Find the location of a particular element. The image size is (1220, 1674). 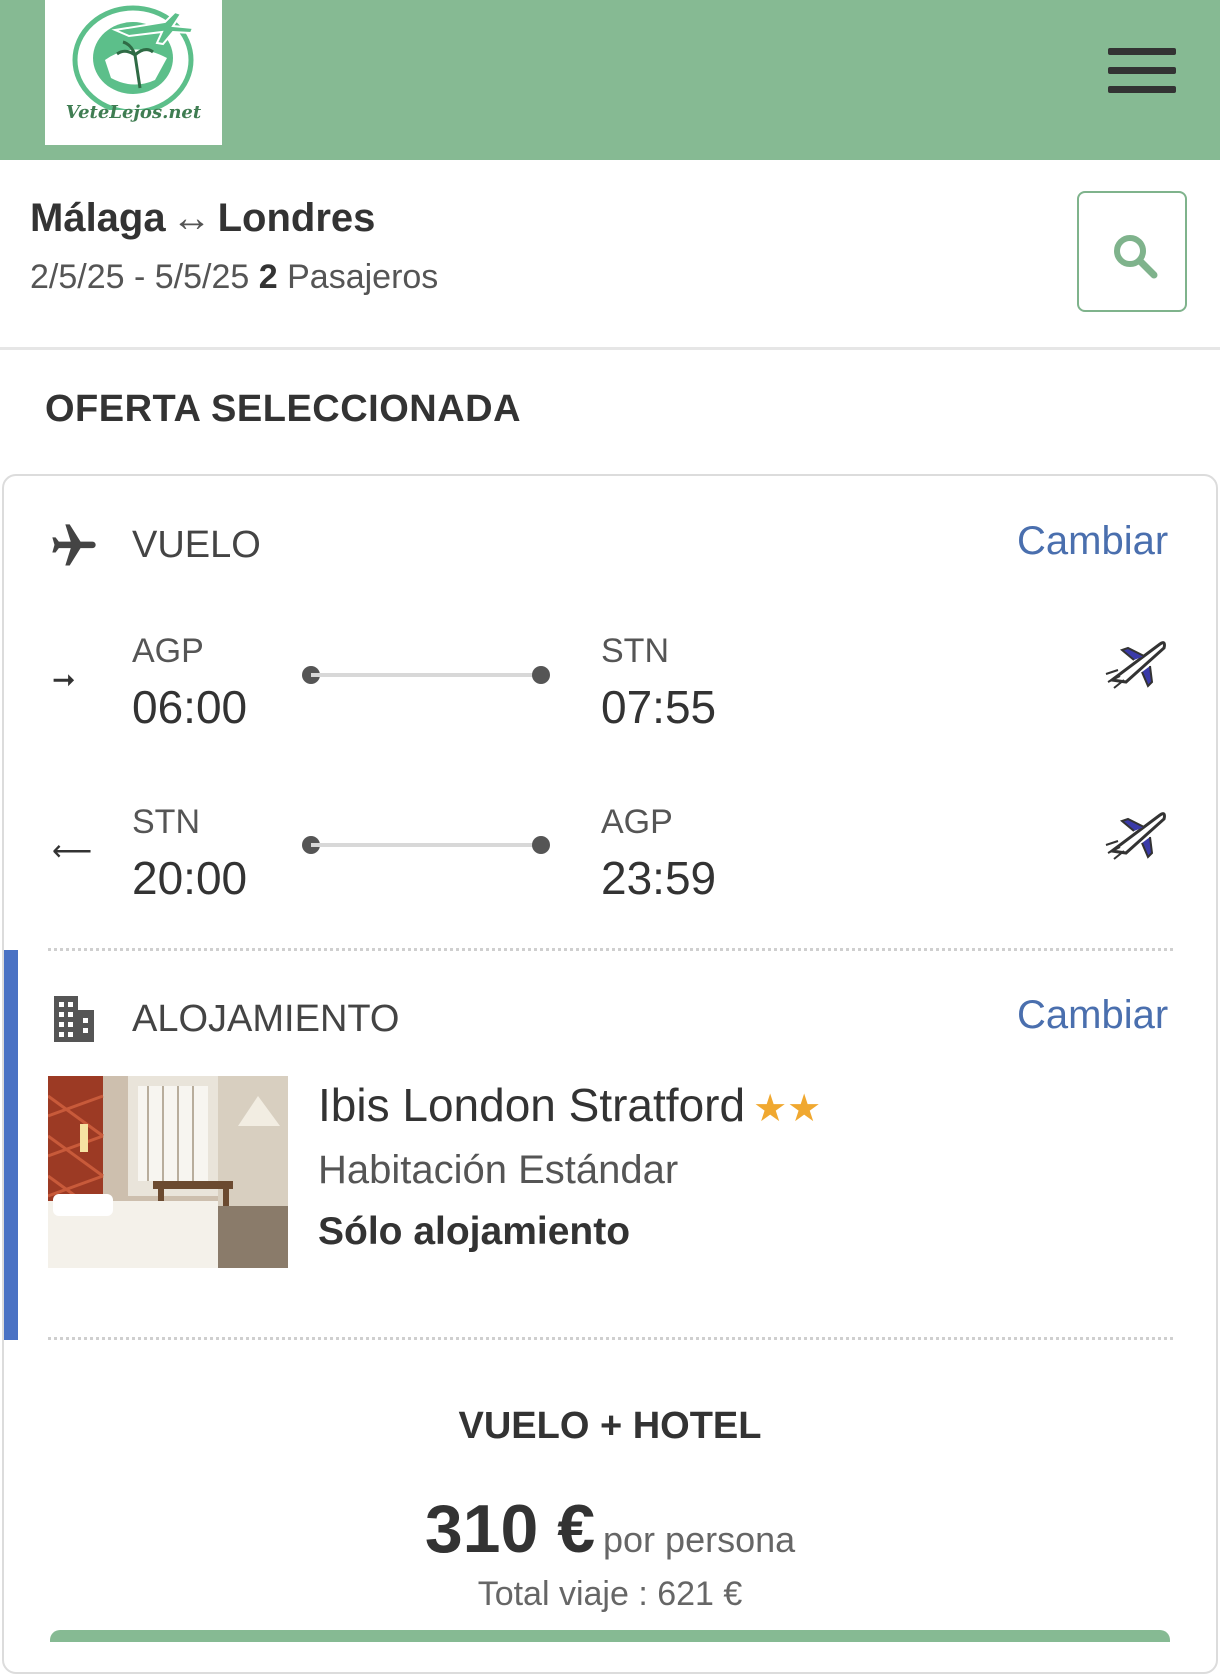

logo-emblem-icon is located at coordinates (133, 57).